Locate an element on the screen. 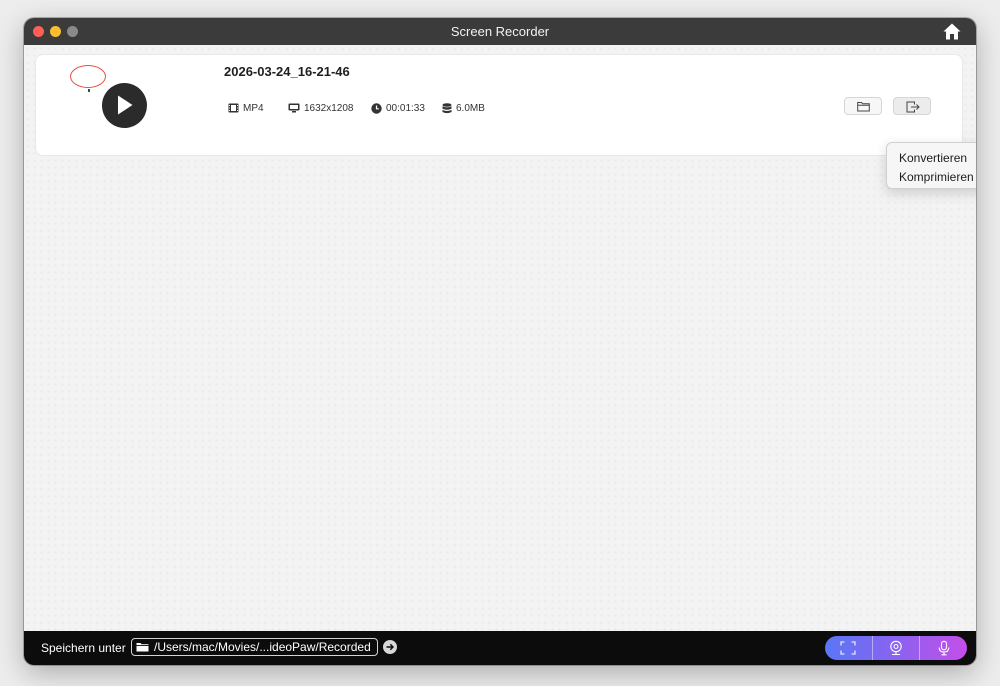  title-bar: Screen Recorder is located at coordinates (500, 31).